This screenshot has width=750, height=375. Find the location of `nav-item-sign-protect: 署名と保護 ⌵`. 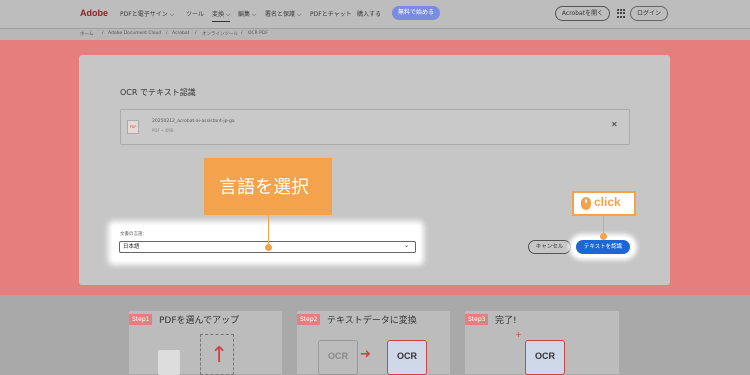

nav-item-sign-protect: 署名と保護 ⌵ is located at coordinates (283, 14).